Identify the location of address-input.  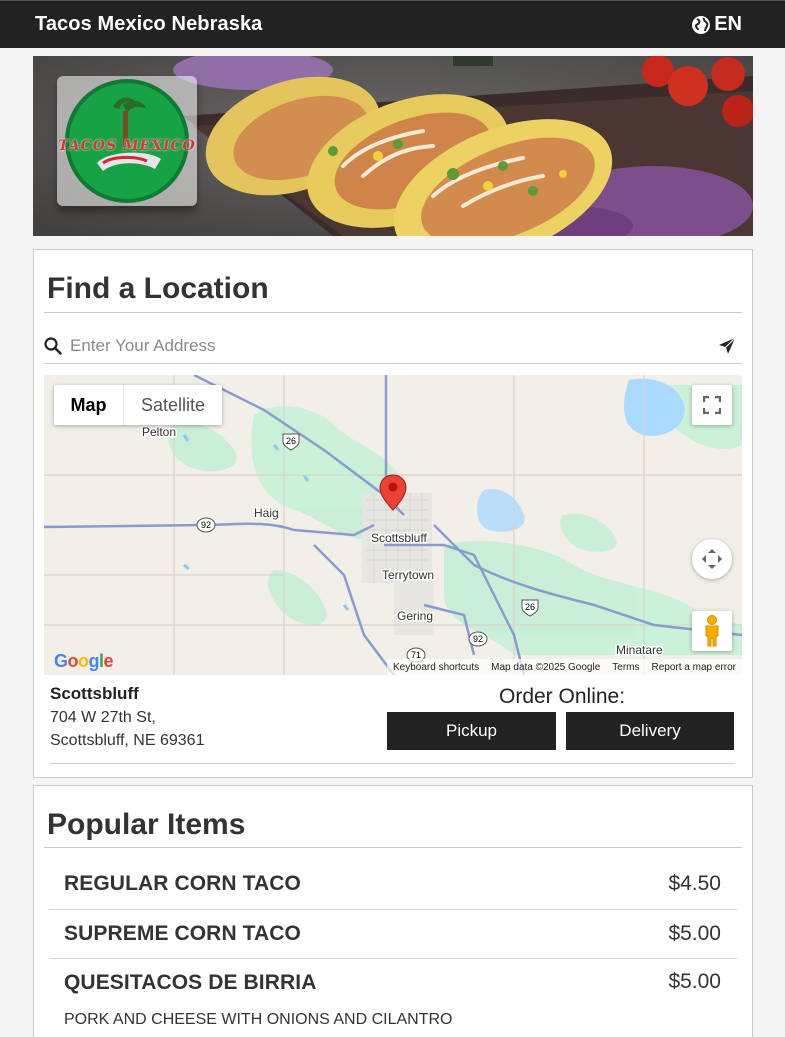
(390, 345).